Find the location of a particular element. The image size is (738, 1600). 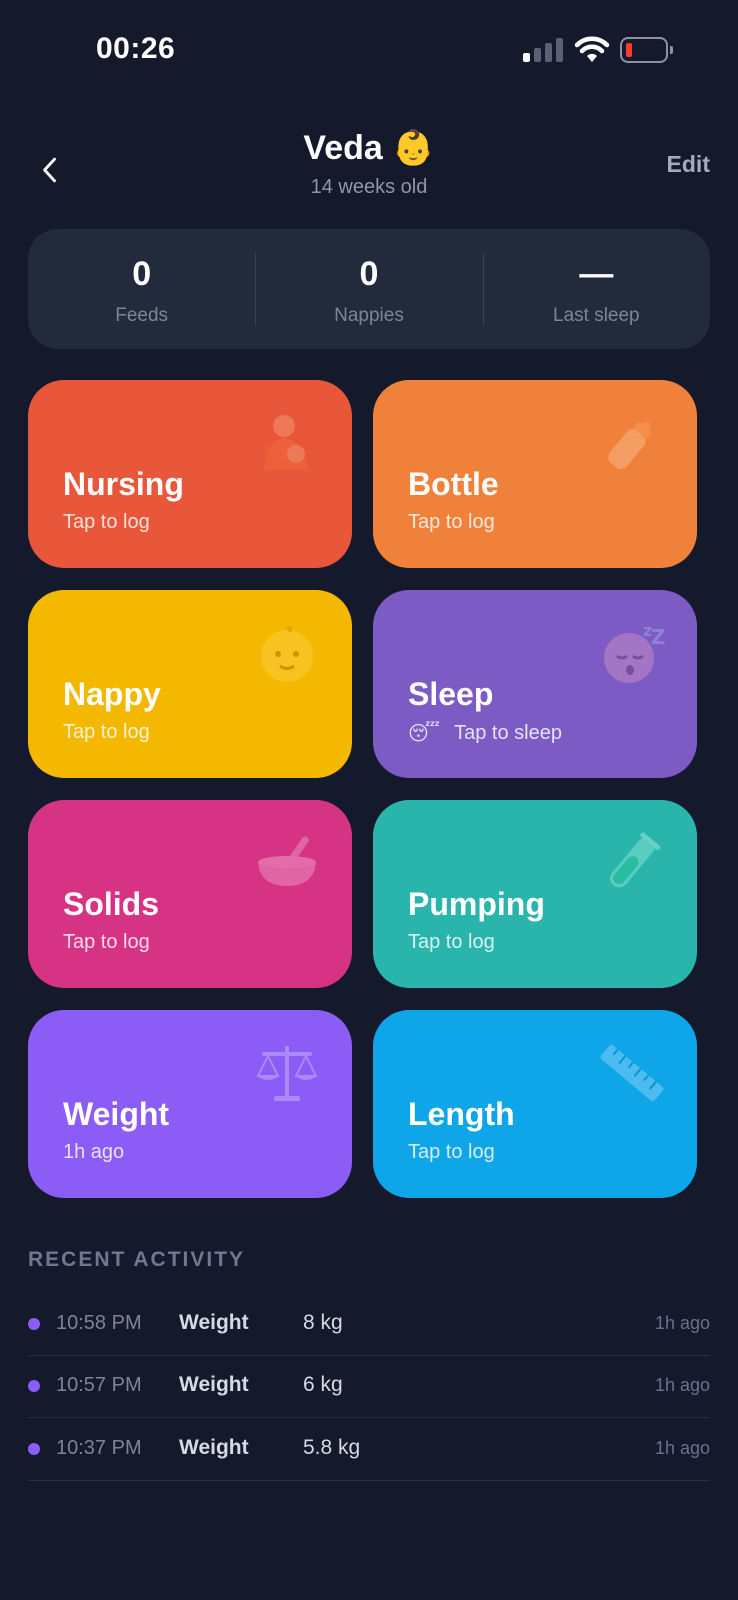

tile-subtitle-row: 😴 Tap to sleep is located at coordinates (485, 733).